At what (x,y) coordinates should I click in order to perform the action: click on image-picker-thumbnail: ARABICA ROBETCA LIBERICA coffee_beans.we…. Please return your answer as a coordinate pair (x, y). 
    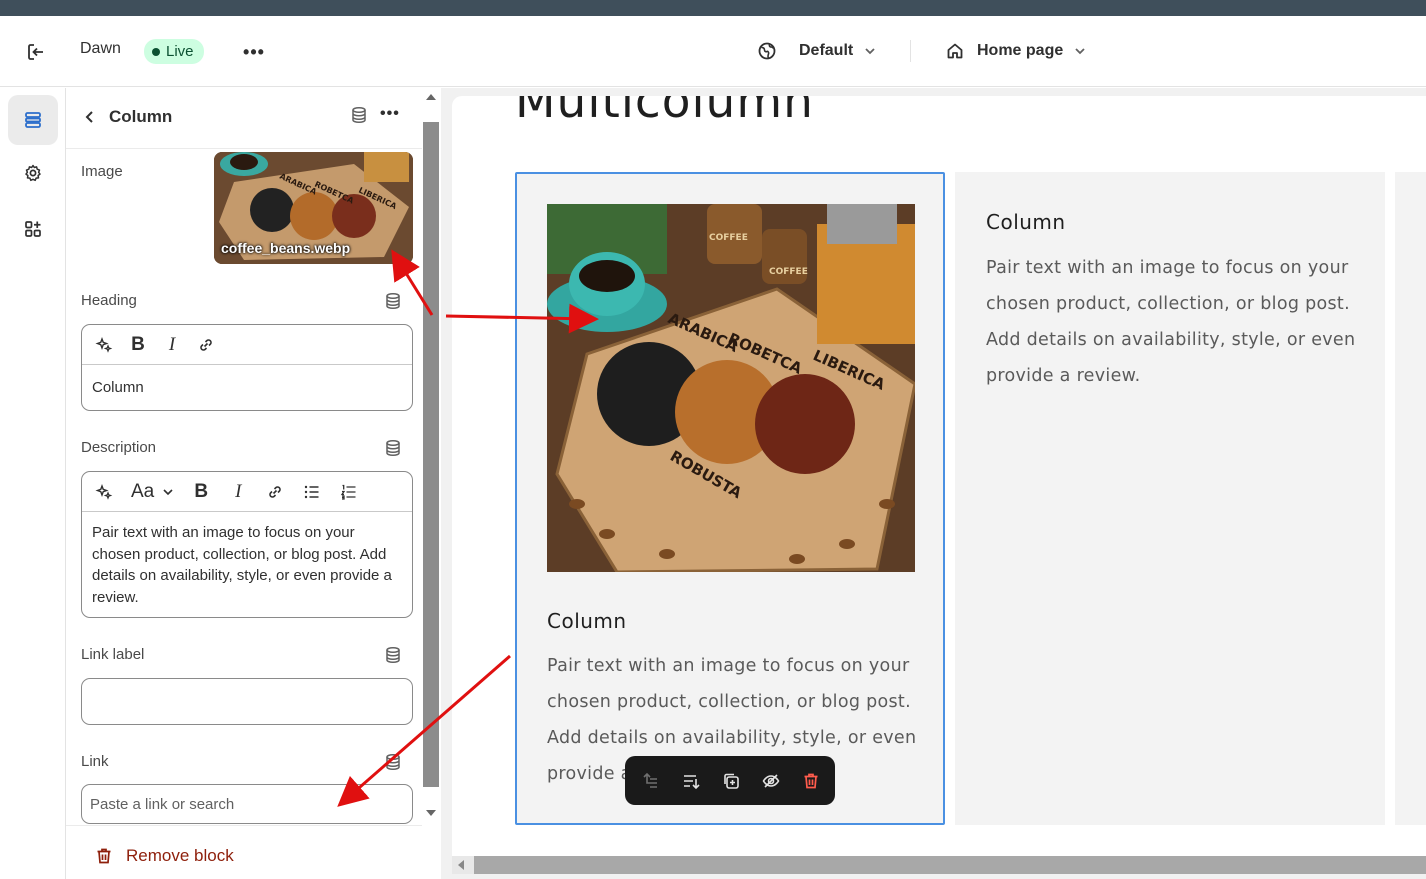
    Looking at the image, I should click on (313, 208).